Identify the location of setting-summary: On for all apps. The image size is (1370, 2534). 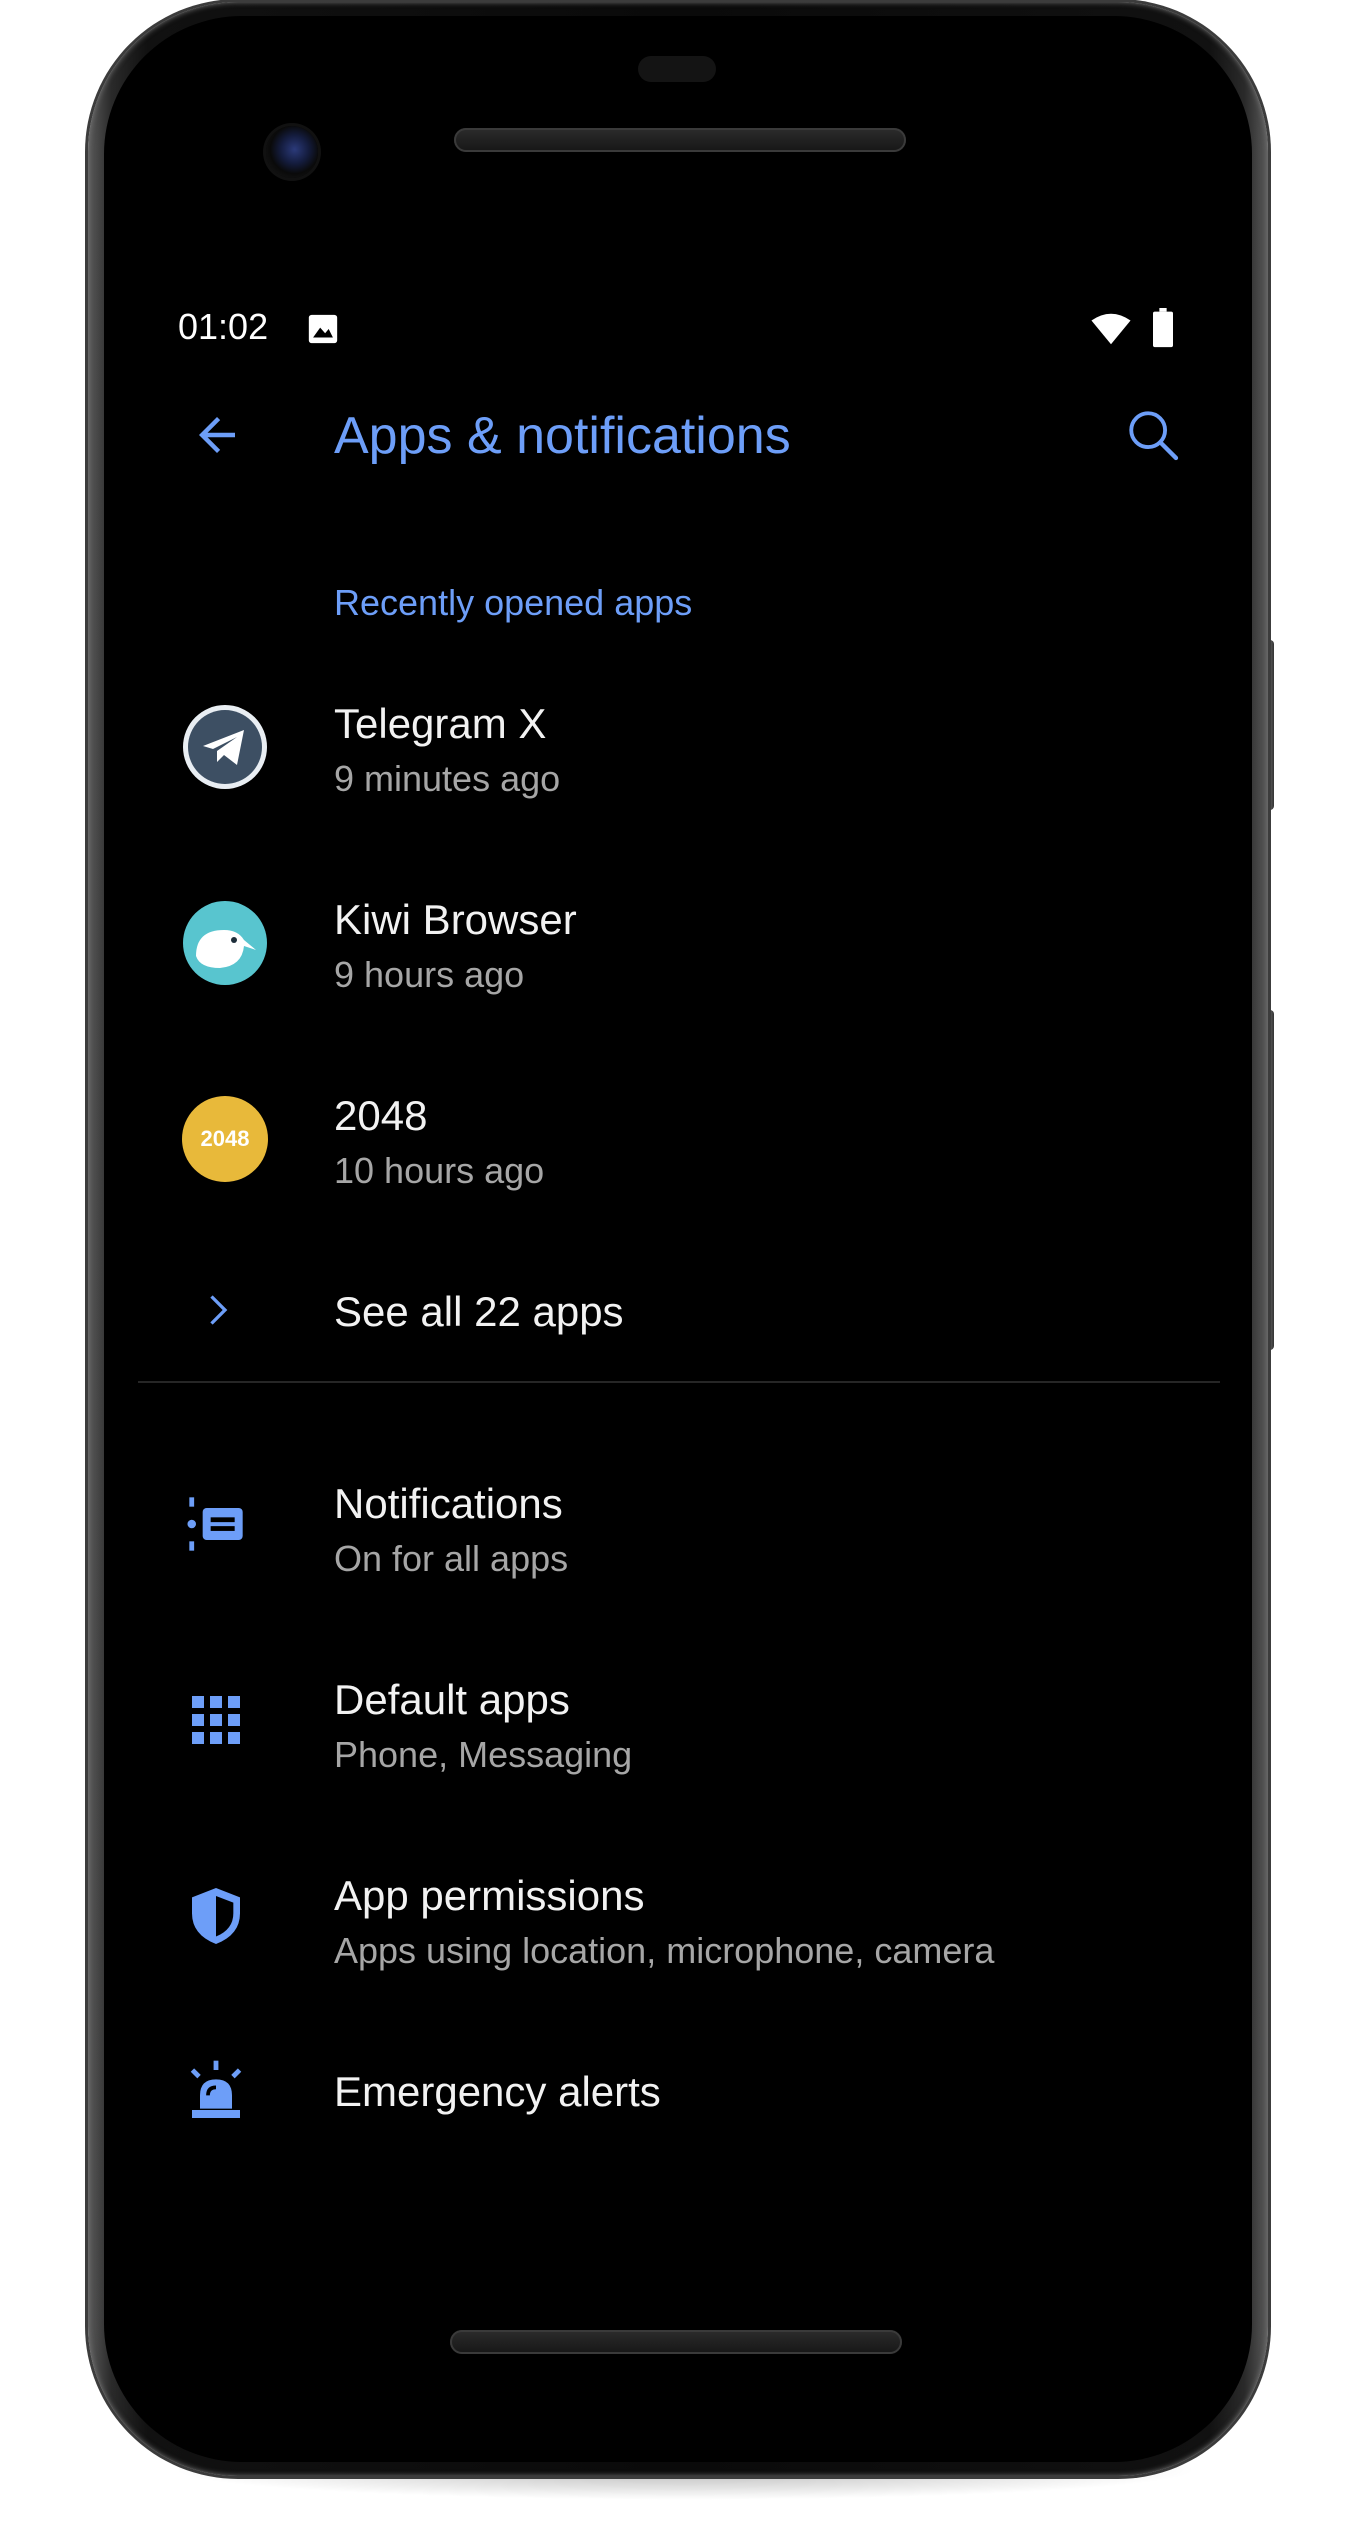
(451, 1558).